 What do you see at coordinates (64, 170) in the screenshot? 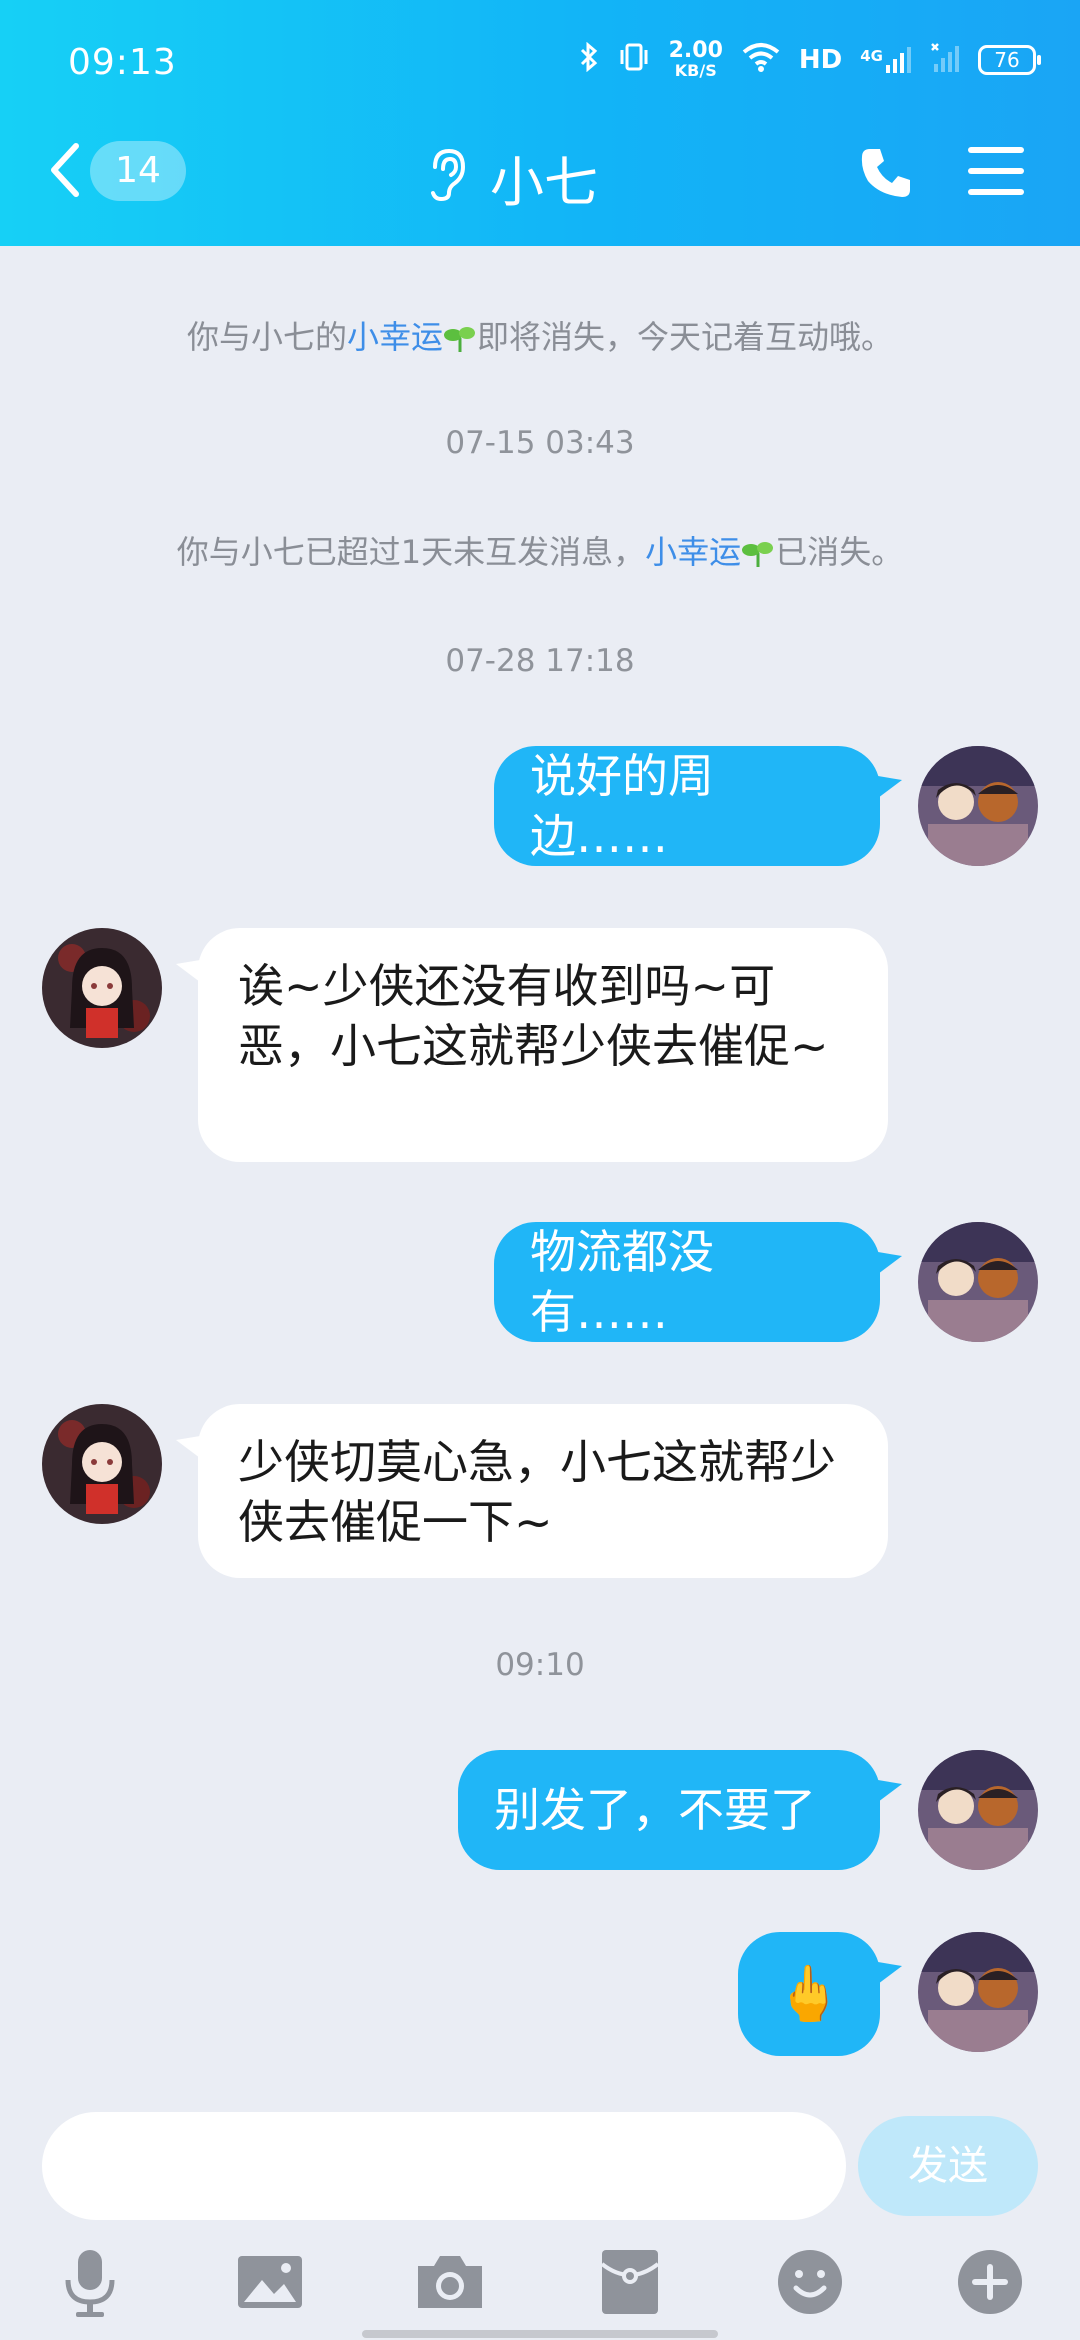
I see `back-arrow-icon` at bounding box center [64, 170].